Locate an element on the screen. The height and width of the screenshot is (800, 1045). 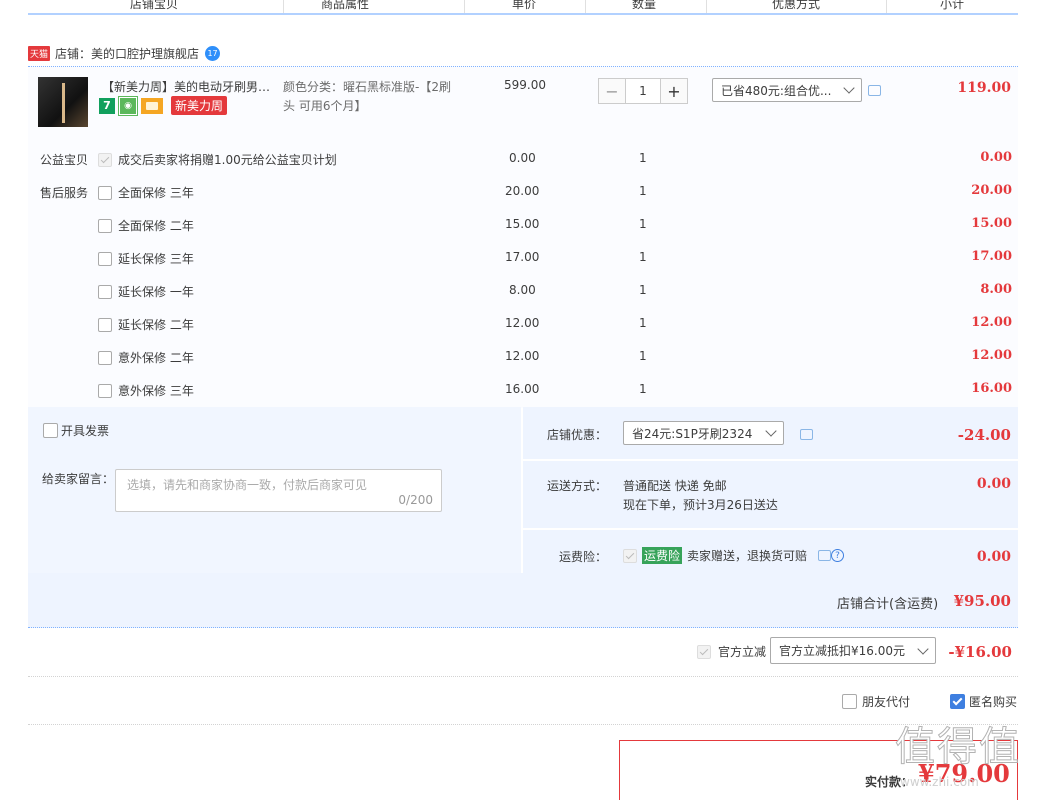
message-textarea: 选填，请先和商家协商一致，付款后商家可见 0/200 is located at coordinates (278, 490).